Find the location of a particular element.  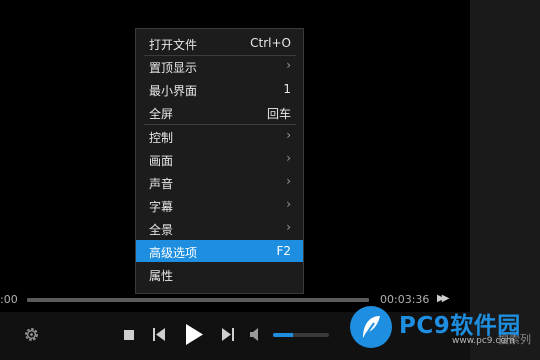

volume-slider is located at coordinates (301, 335).